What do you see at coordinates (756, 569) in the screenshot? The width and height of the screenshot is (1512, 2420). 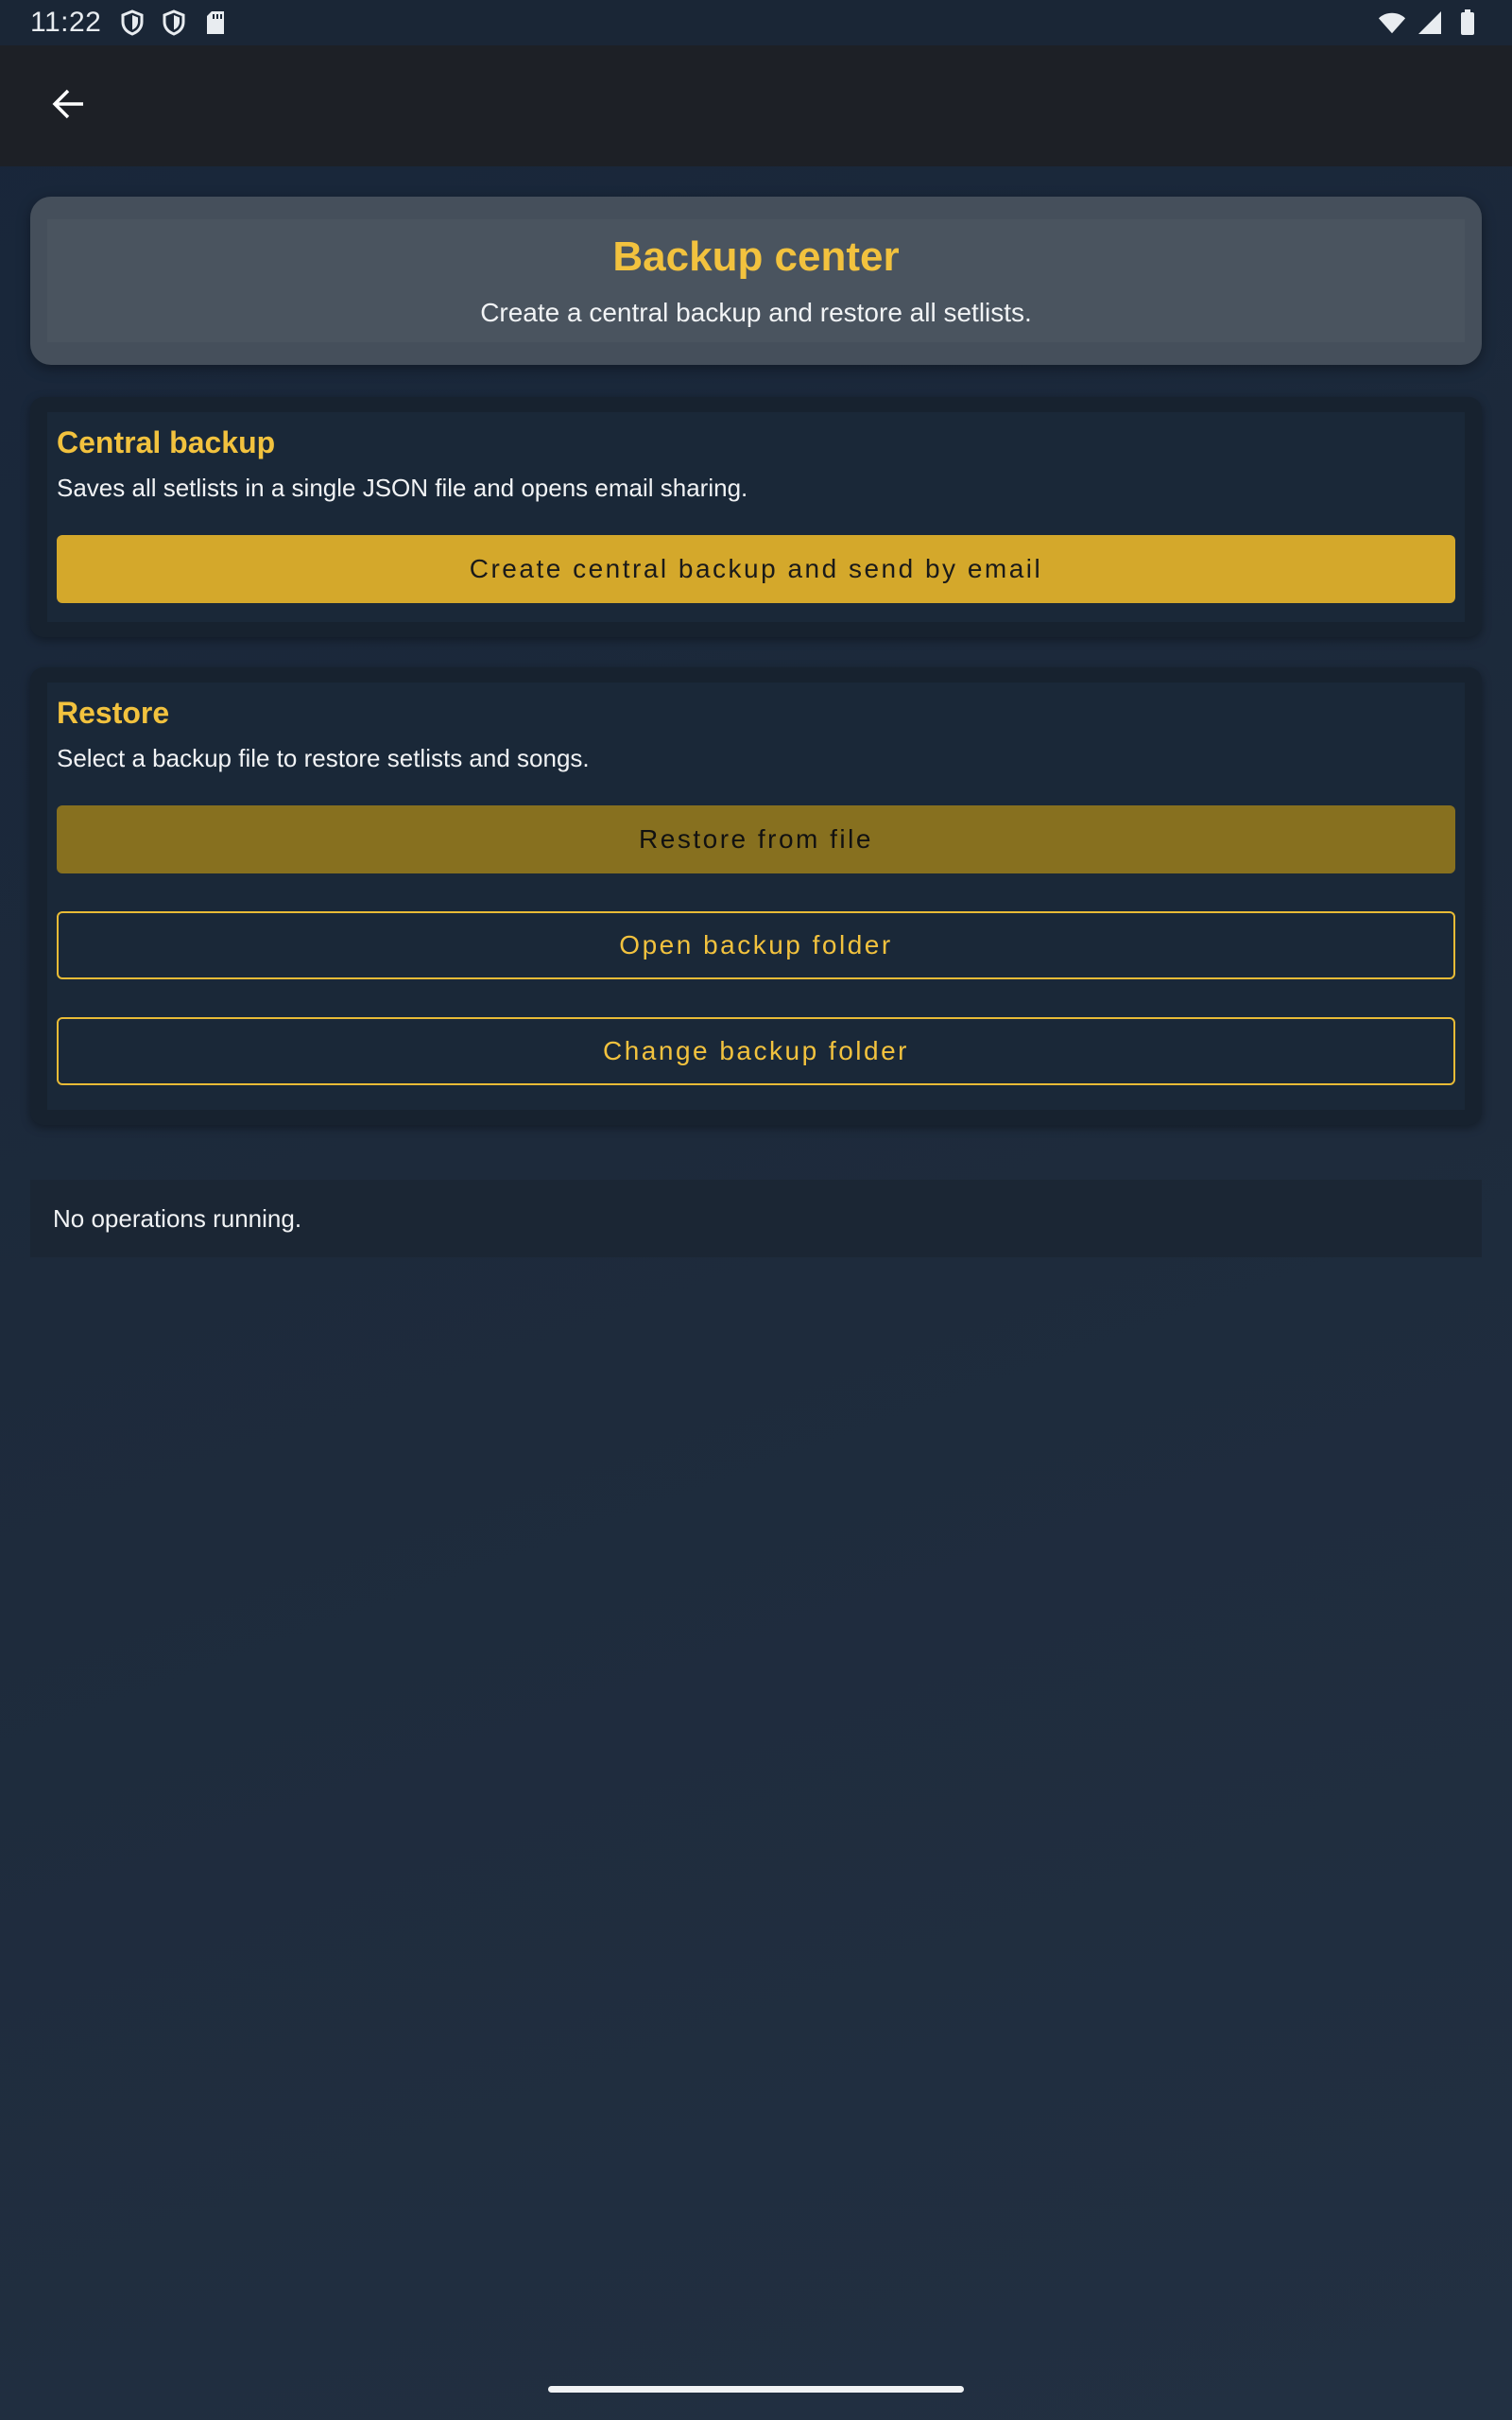 I see `create-backup-button: Create central backup and send by email` at bounding box center [756, 569].